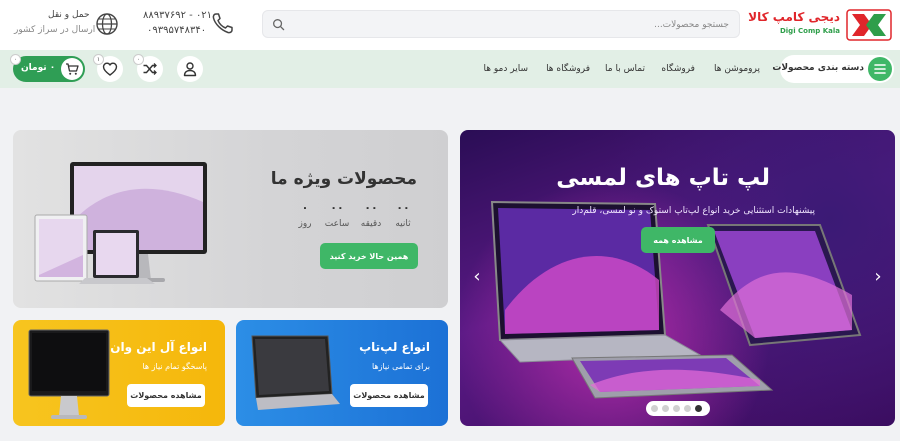  Describe the element at coordinates (177, 15) in the screenshot. I see `phone-number-landline: ۰۲۱ - ۸۸۹۳۷۶۹۲` at that location.